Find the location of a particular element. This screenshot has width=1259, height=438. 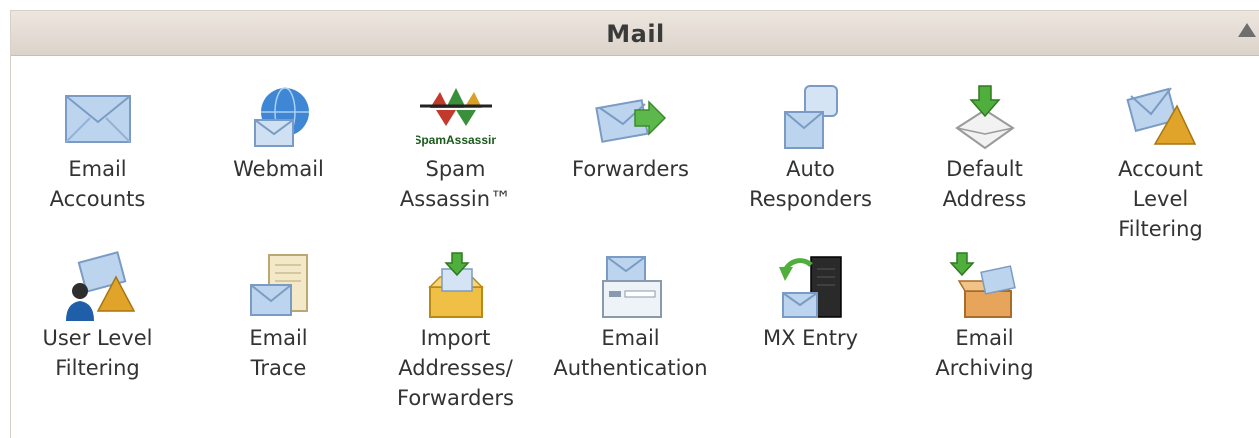

forwarders-link: Forwarders is located at coordinates (630, 133).